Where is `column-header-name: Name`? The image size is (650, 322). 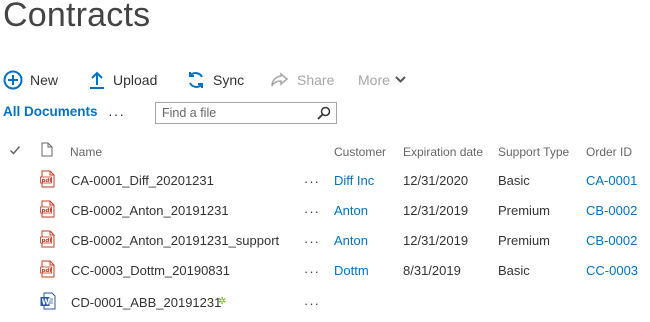 column-header-name: Name is located at coordinates (86, 152).